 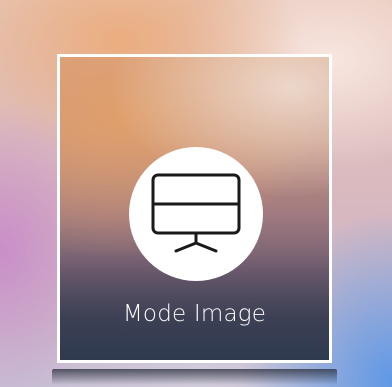 What do you see at coordinates (194, 377) in the screenshot?
I see `card-shadow` at bounding box center [194, 377].